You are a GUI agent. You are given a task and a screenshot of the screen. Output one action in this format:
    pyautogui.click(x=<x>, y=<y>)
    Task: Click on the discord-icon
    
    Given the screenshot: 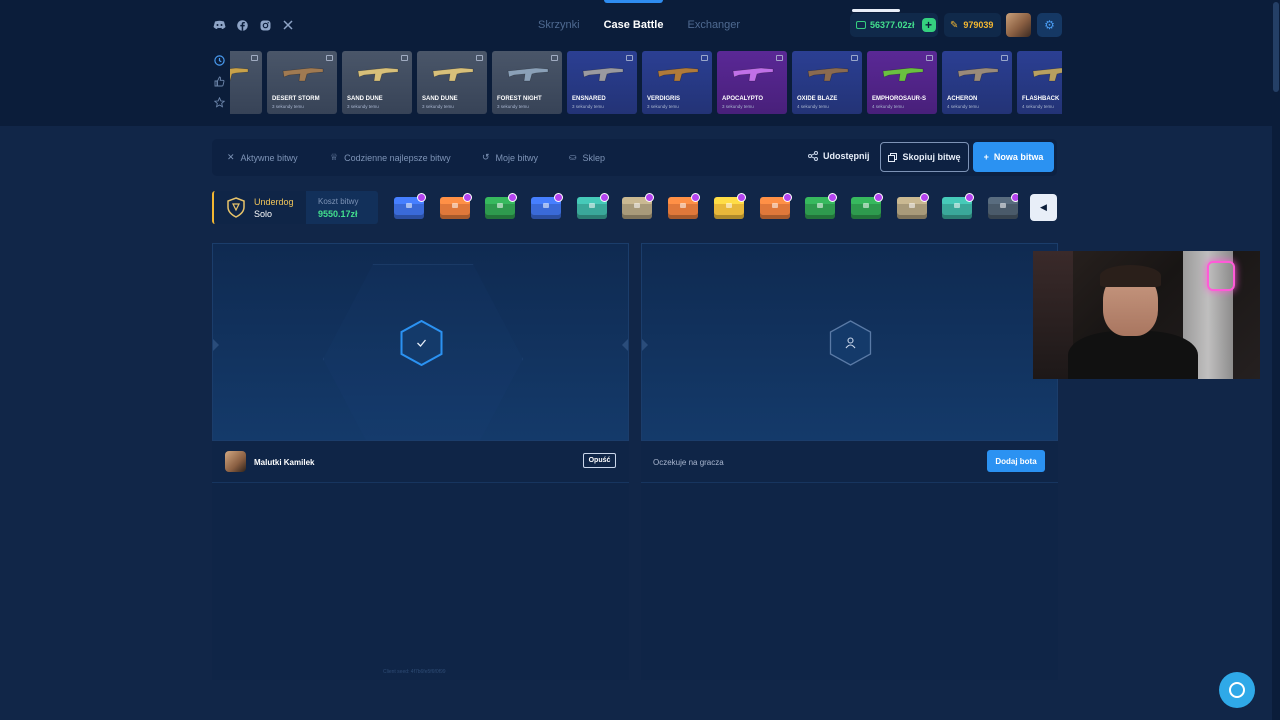 What is the action you would take?
    pyautogui.click(x=219, y=25)
    